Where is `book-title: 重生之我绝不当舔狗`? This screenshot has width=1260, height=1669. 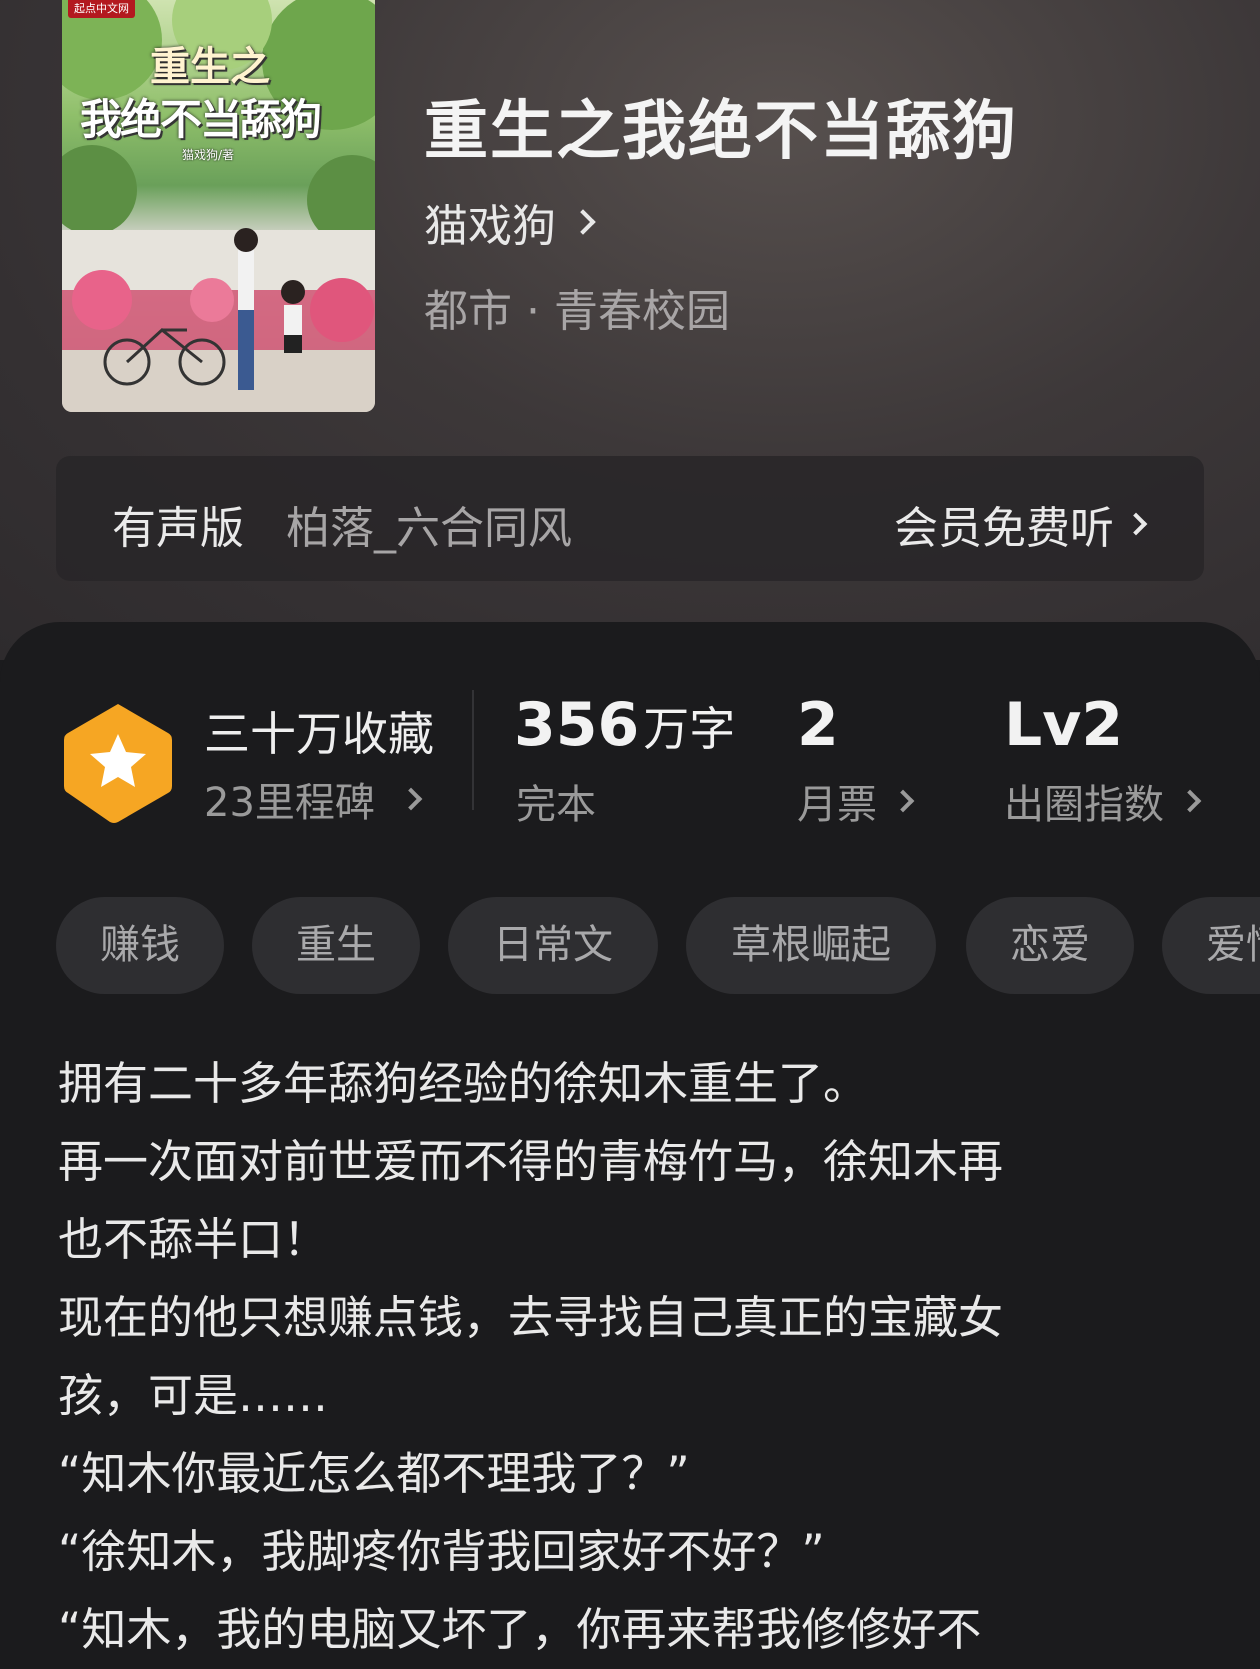
book-title: 重生之我绝不当舔狗 is located at coordinates (721, 131).